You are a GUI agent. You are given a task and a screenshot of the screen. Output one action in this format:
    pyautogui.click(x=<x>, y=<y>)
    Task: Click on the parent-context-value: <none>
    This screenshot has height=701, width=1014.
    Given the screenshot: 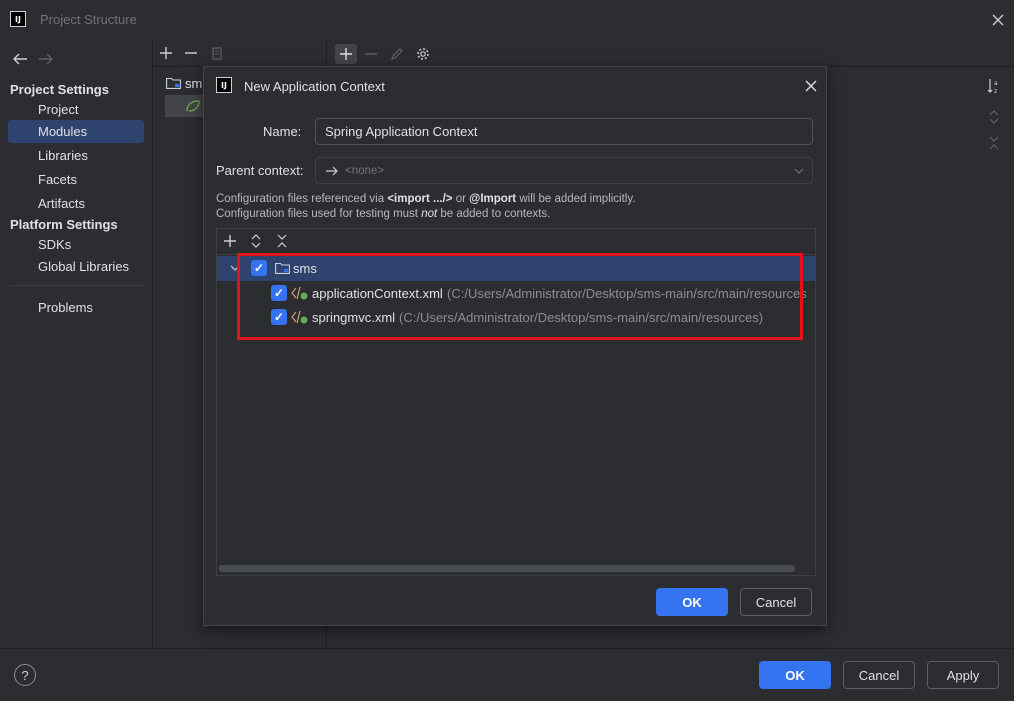 What is the action you would take?
    pyautogui.click(x=365, y=170)
    